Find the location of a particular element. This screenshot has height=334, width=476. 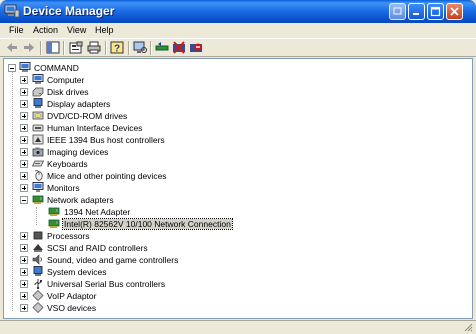

scan-hardware-icon is located at coordinates (140, 47).